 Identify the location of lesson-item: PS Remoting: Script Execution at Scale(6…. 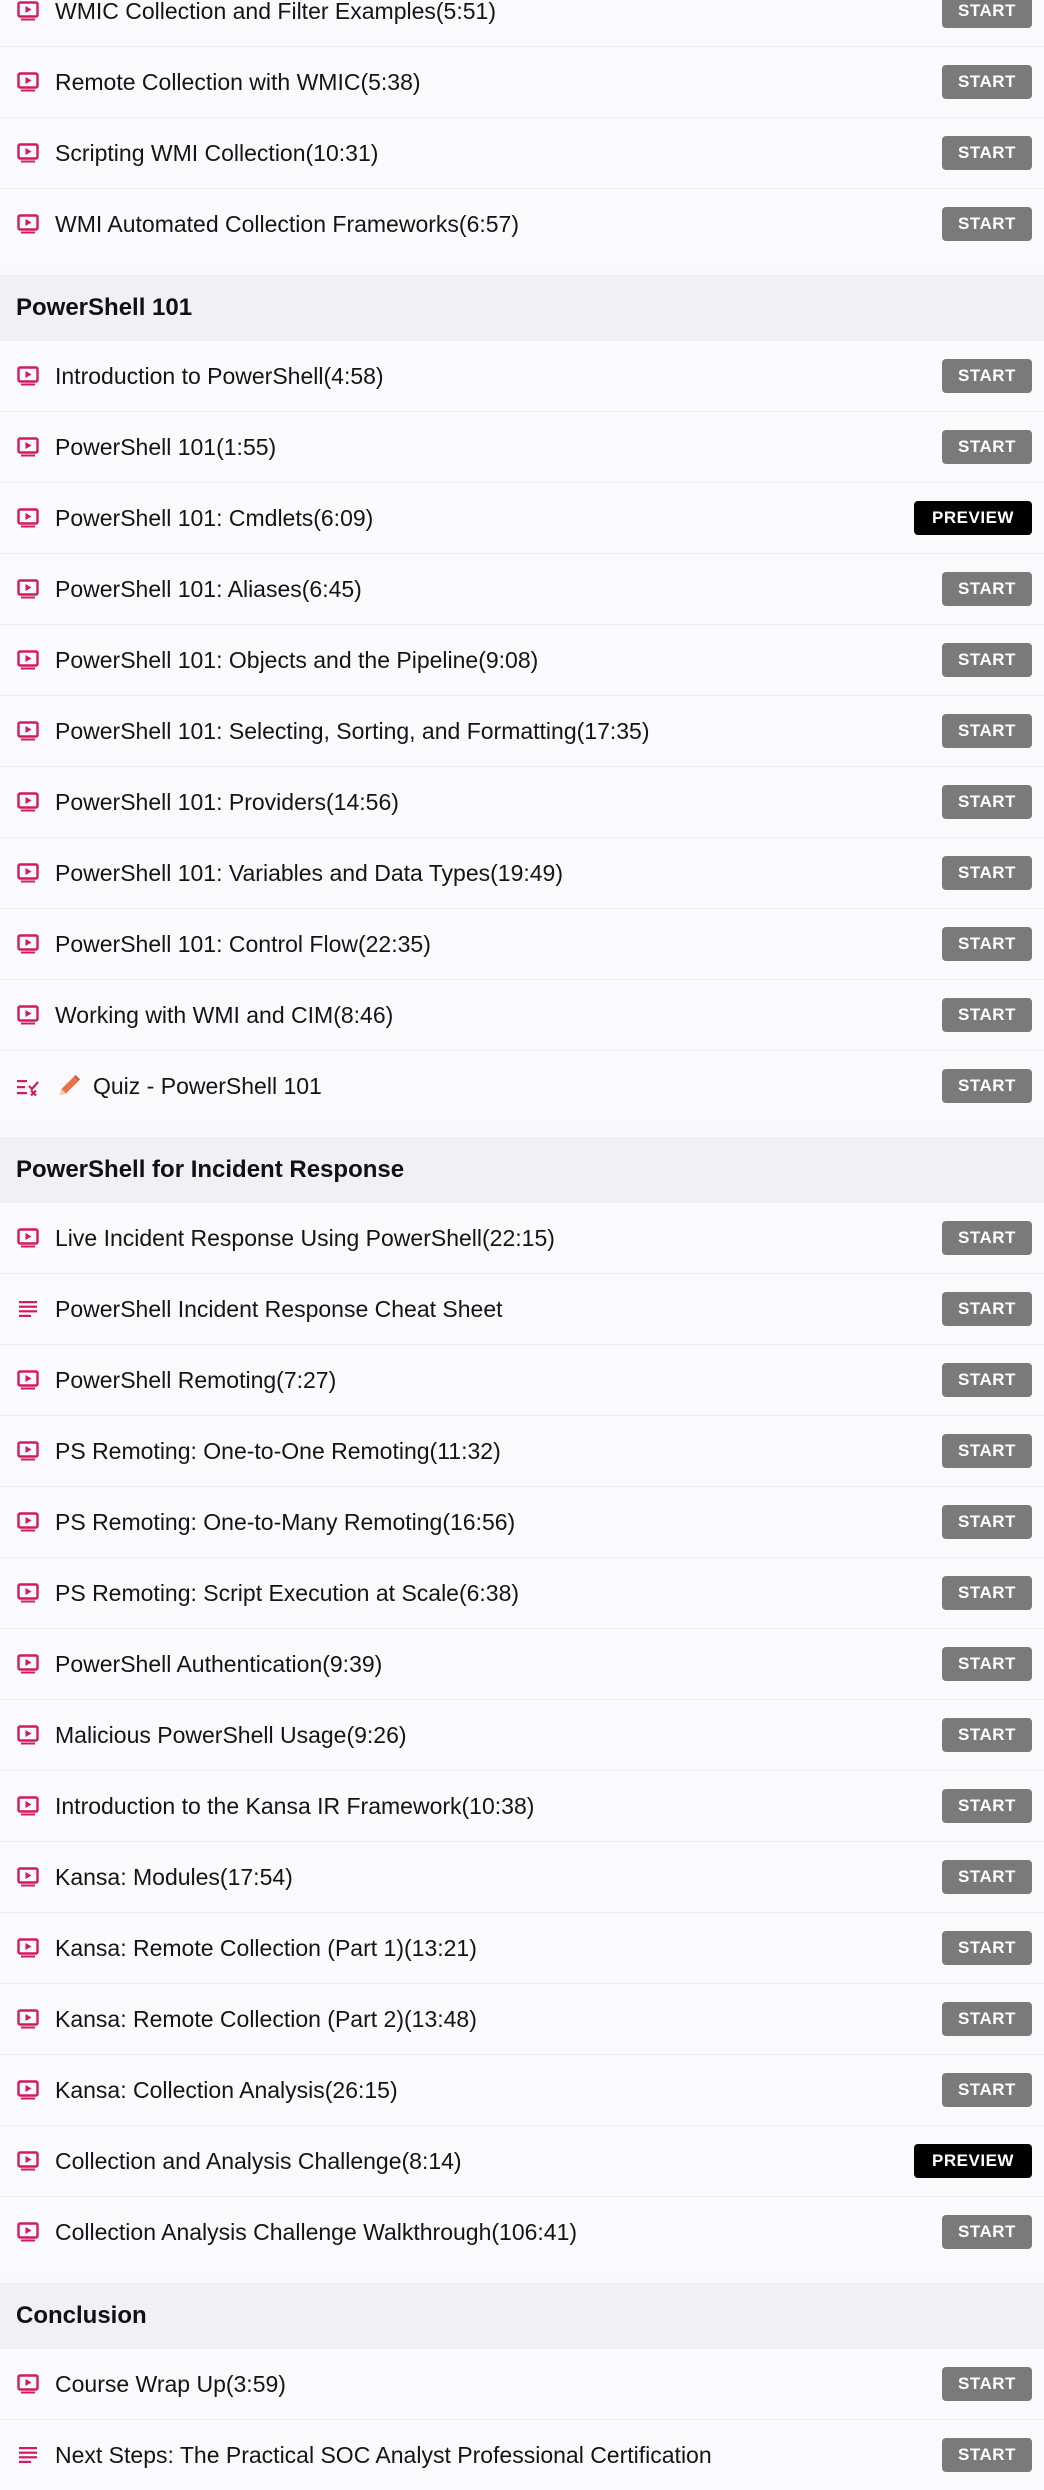
(522, 1593).